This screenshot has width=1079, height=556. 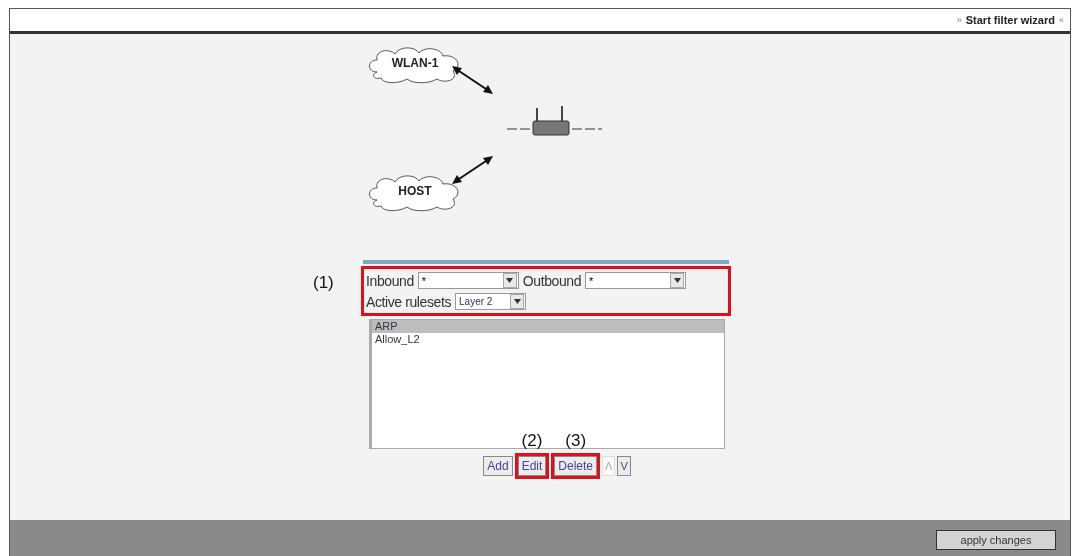 I want to click on rule-item: Allow_L2, so click(x=548, y=339).